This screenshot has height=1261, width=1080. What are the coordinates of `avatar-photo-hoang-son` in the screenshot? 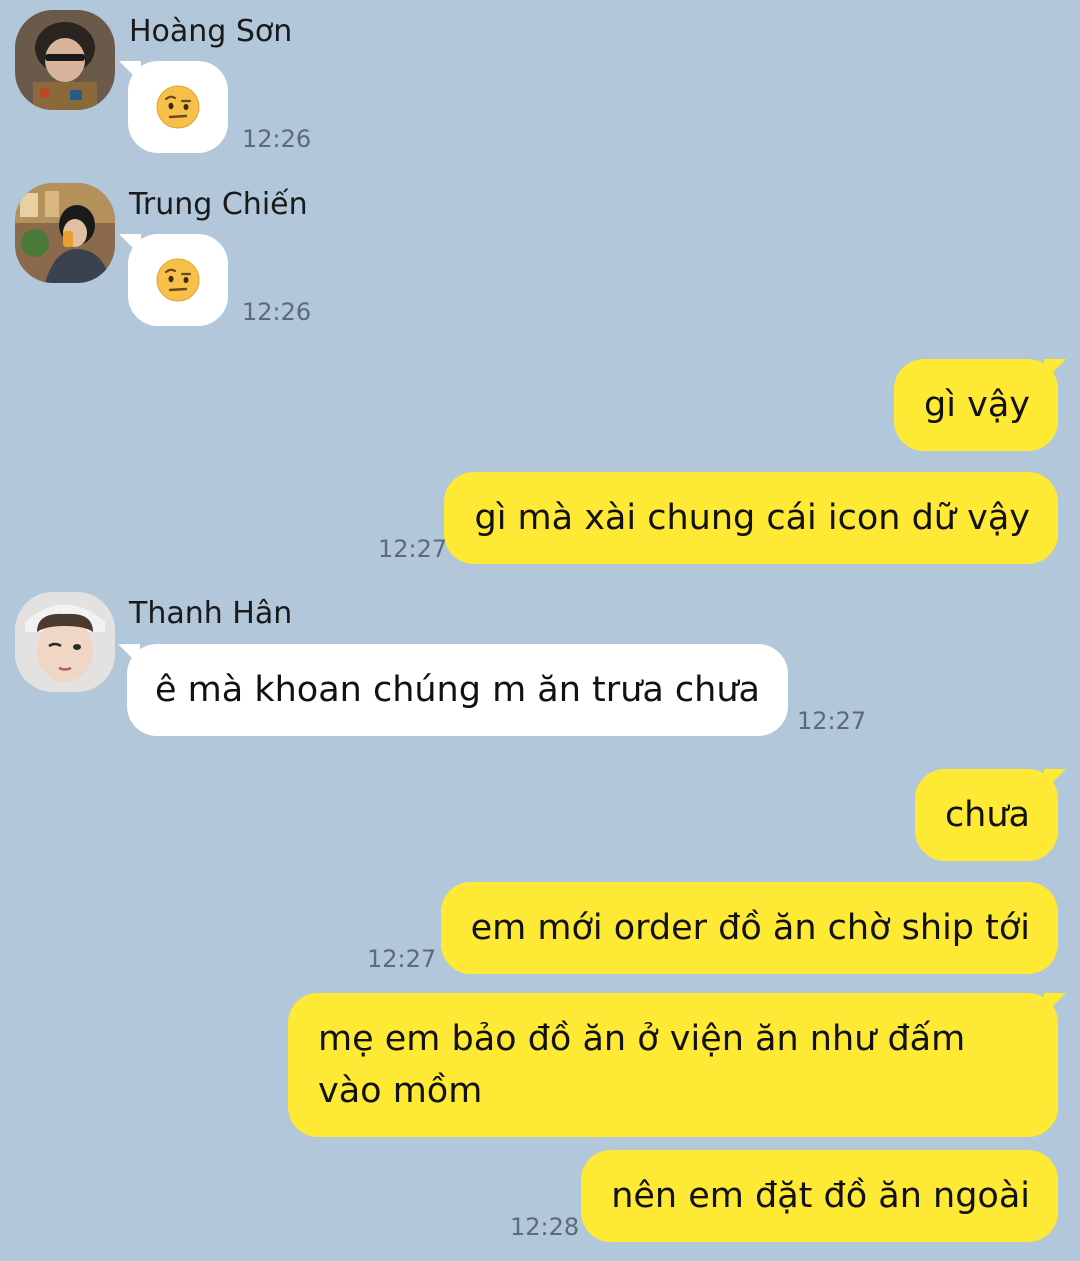 It's located at (65, 60).